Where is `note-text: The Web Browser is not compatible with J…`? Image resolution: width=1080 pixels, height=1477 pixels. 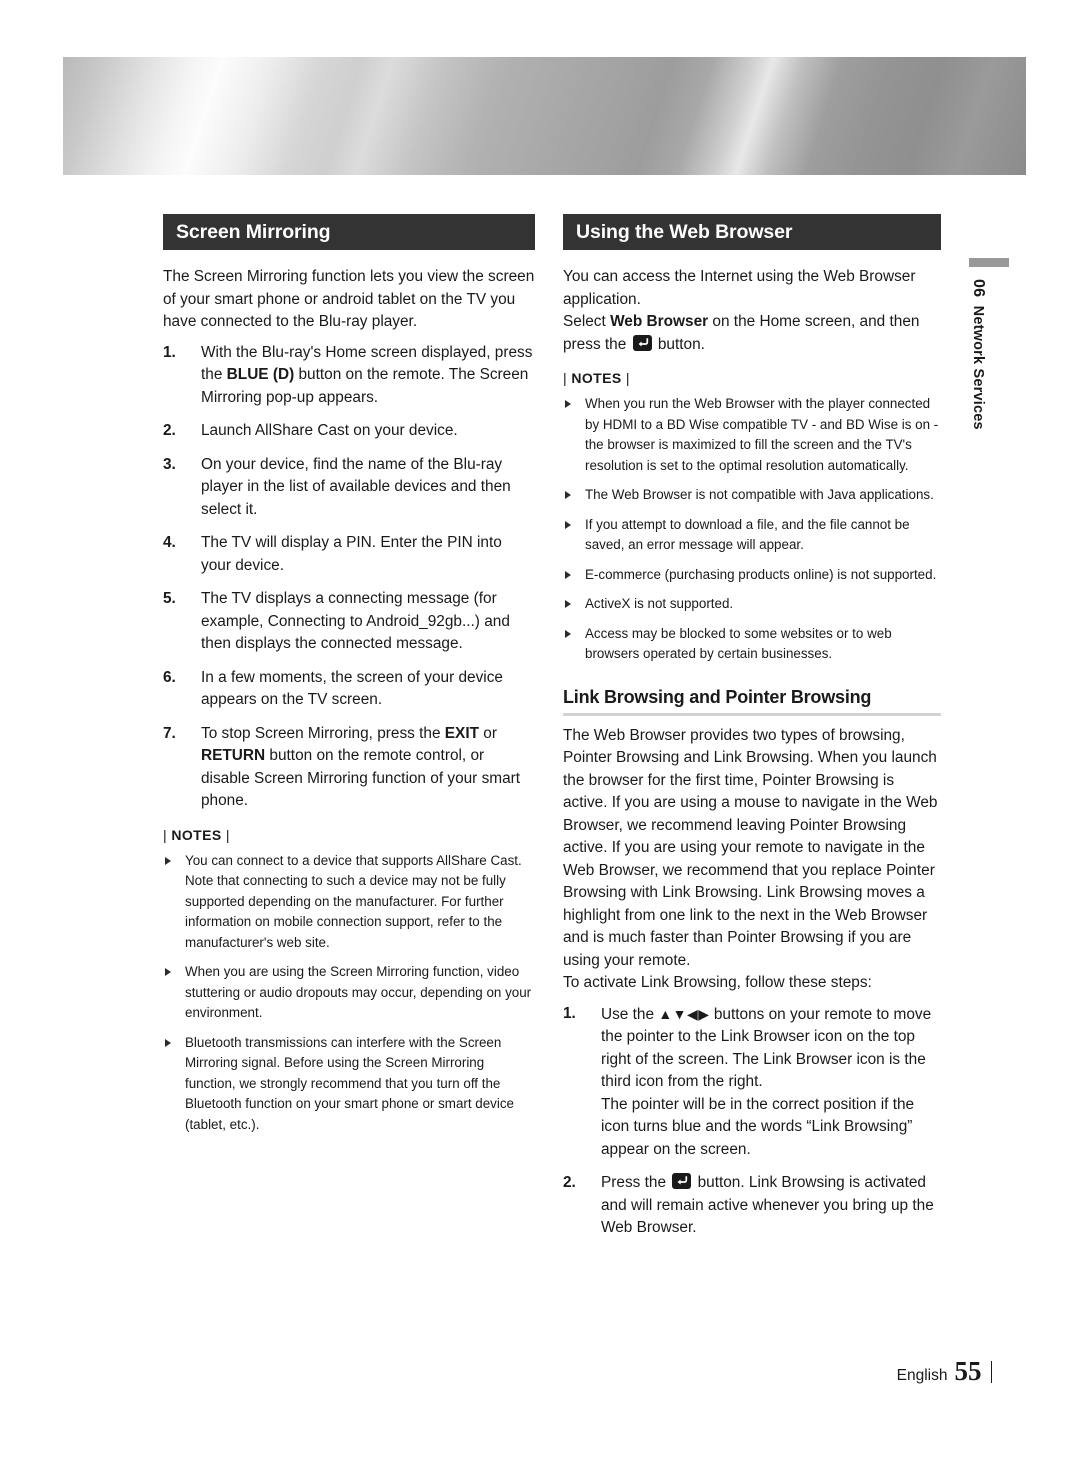 note-text: The Web Browser is not compatible with J… is located at coordinates (759, 494).